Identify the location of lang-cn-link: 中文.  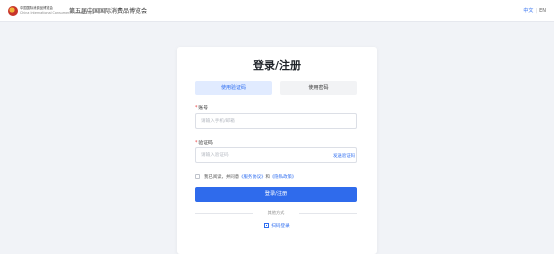
(528, 11).